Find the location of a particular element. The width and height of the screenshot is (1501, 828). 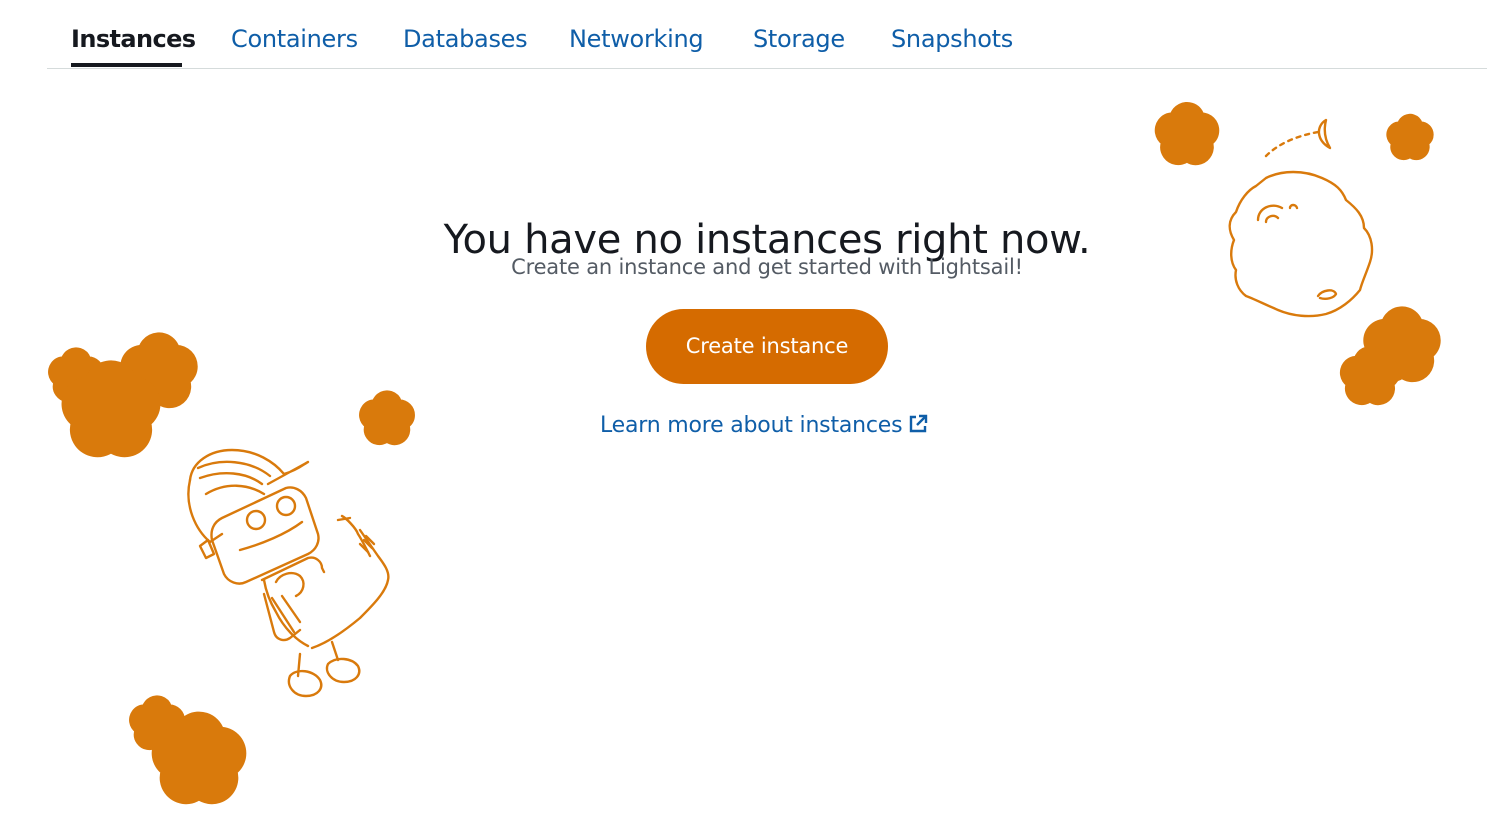

learn-more-link: Learn more about instances is located at coordinates (764, 427).